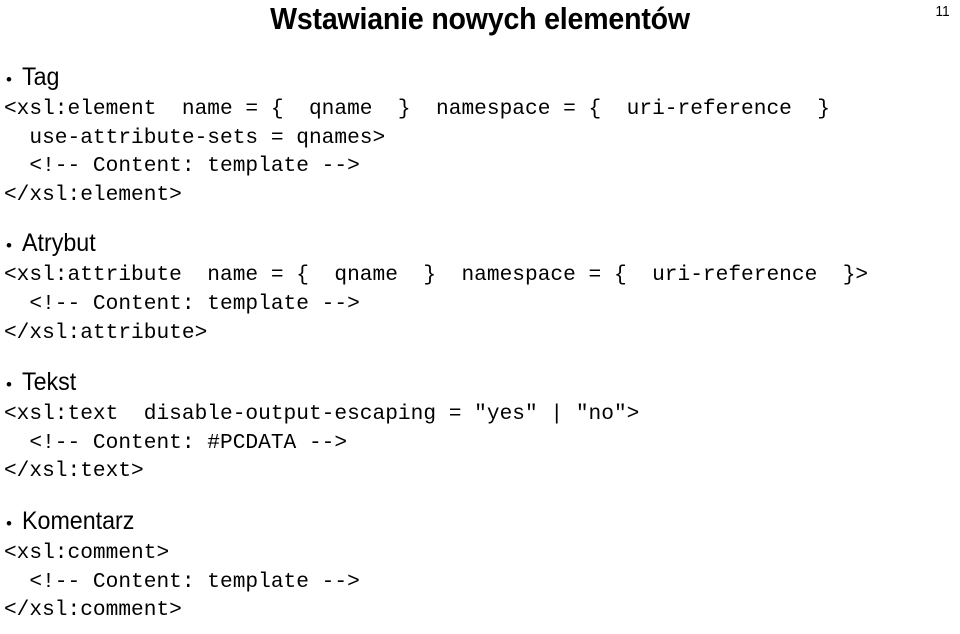 This screenshot has width=960, height=634. What do you see at coordinates (41, 77) in the screenshot?
I see `section-heading-label: Tag` at bounding box center [41, 77].